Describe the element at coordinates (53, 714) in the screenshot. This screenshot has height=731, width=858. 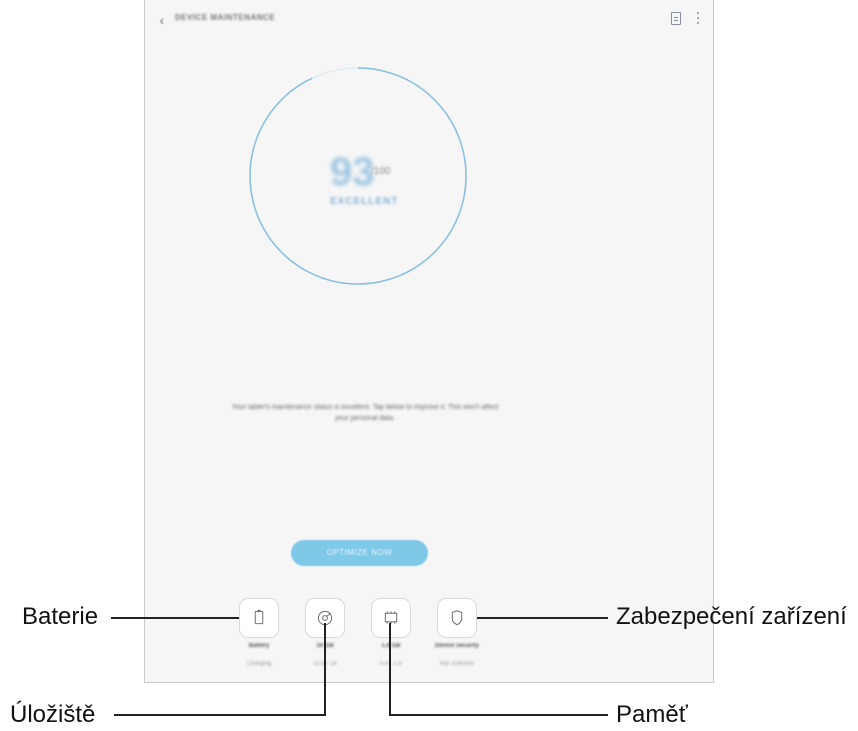
I see `callout-storage: Úložiště` at that location.